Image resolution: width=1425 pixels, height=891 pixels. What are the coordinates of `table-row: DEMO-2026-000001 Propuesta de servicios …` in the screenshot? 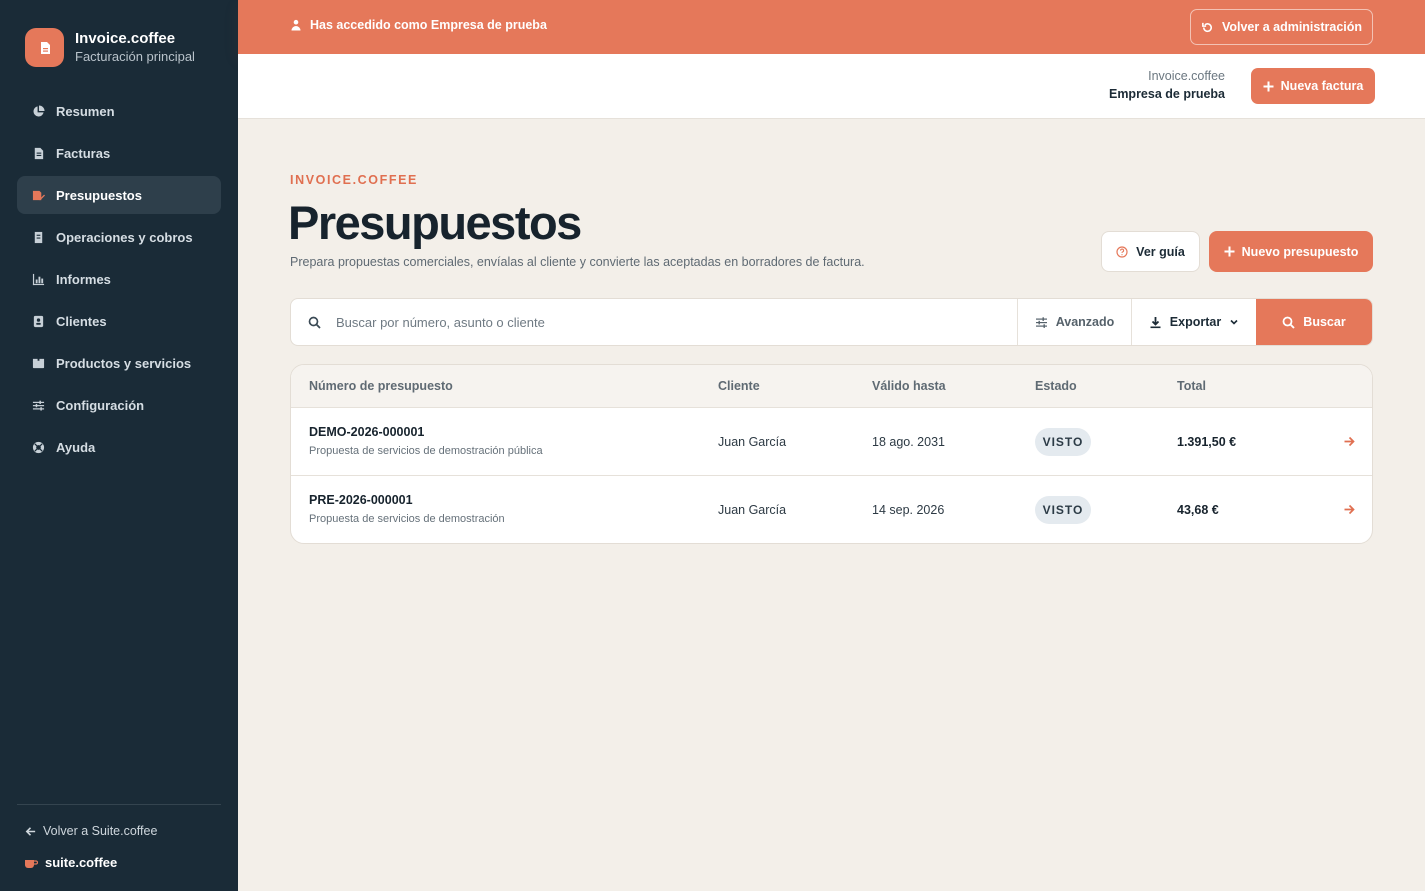 It's located at (831, 442).